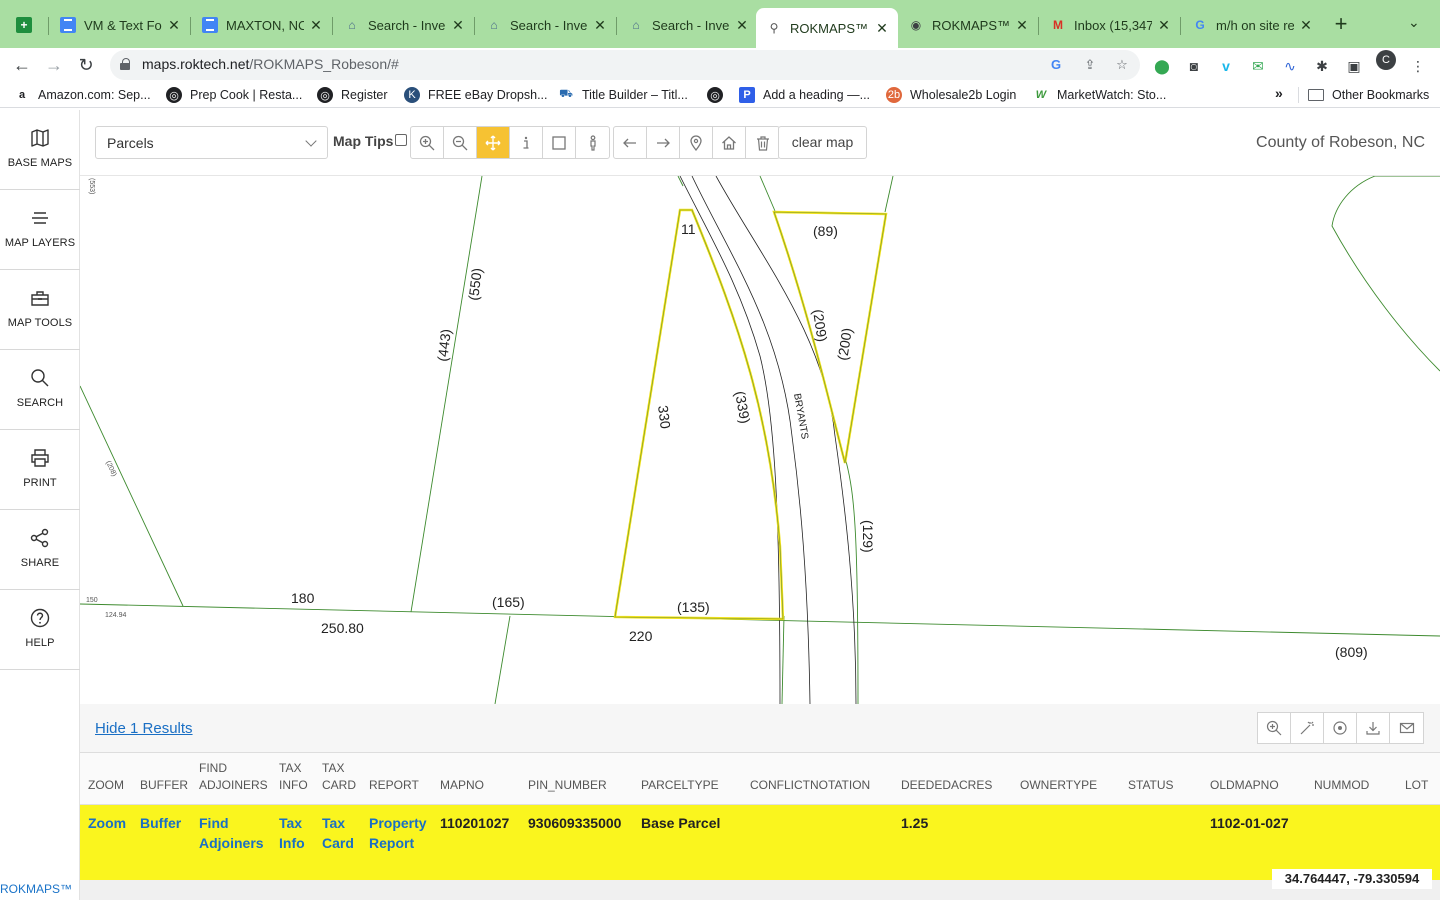 This screenshot has width=1440, height=900. I want to click on profile-avatar: C, so click(1386, 60).